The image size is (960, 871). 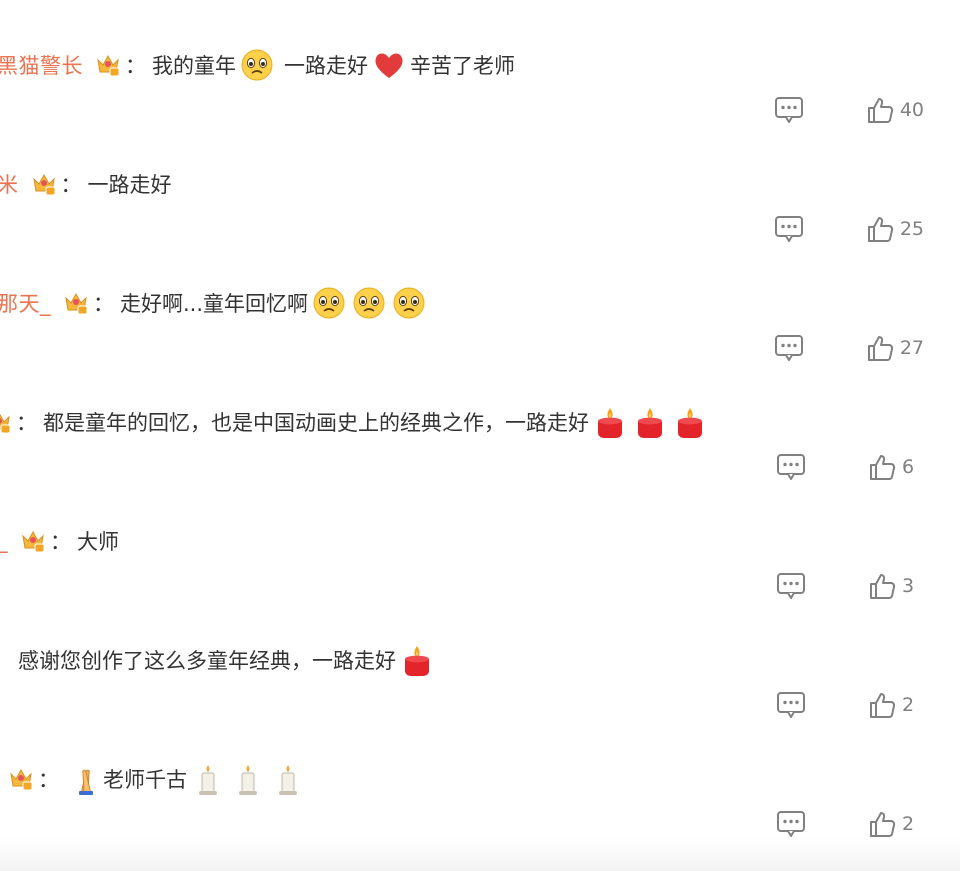 I want to click on comment-item: ： 老师千古 0 2, so click(x=480, y=775).